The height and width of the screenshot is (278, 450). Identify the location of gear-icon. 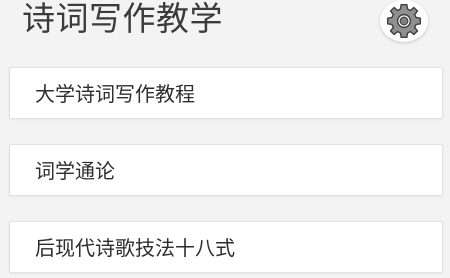
(404, 21).